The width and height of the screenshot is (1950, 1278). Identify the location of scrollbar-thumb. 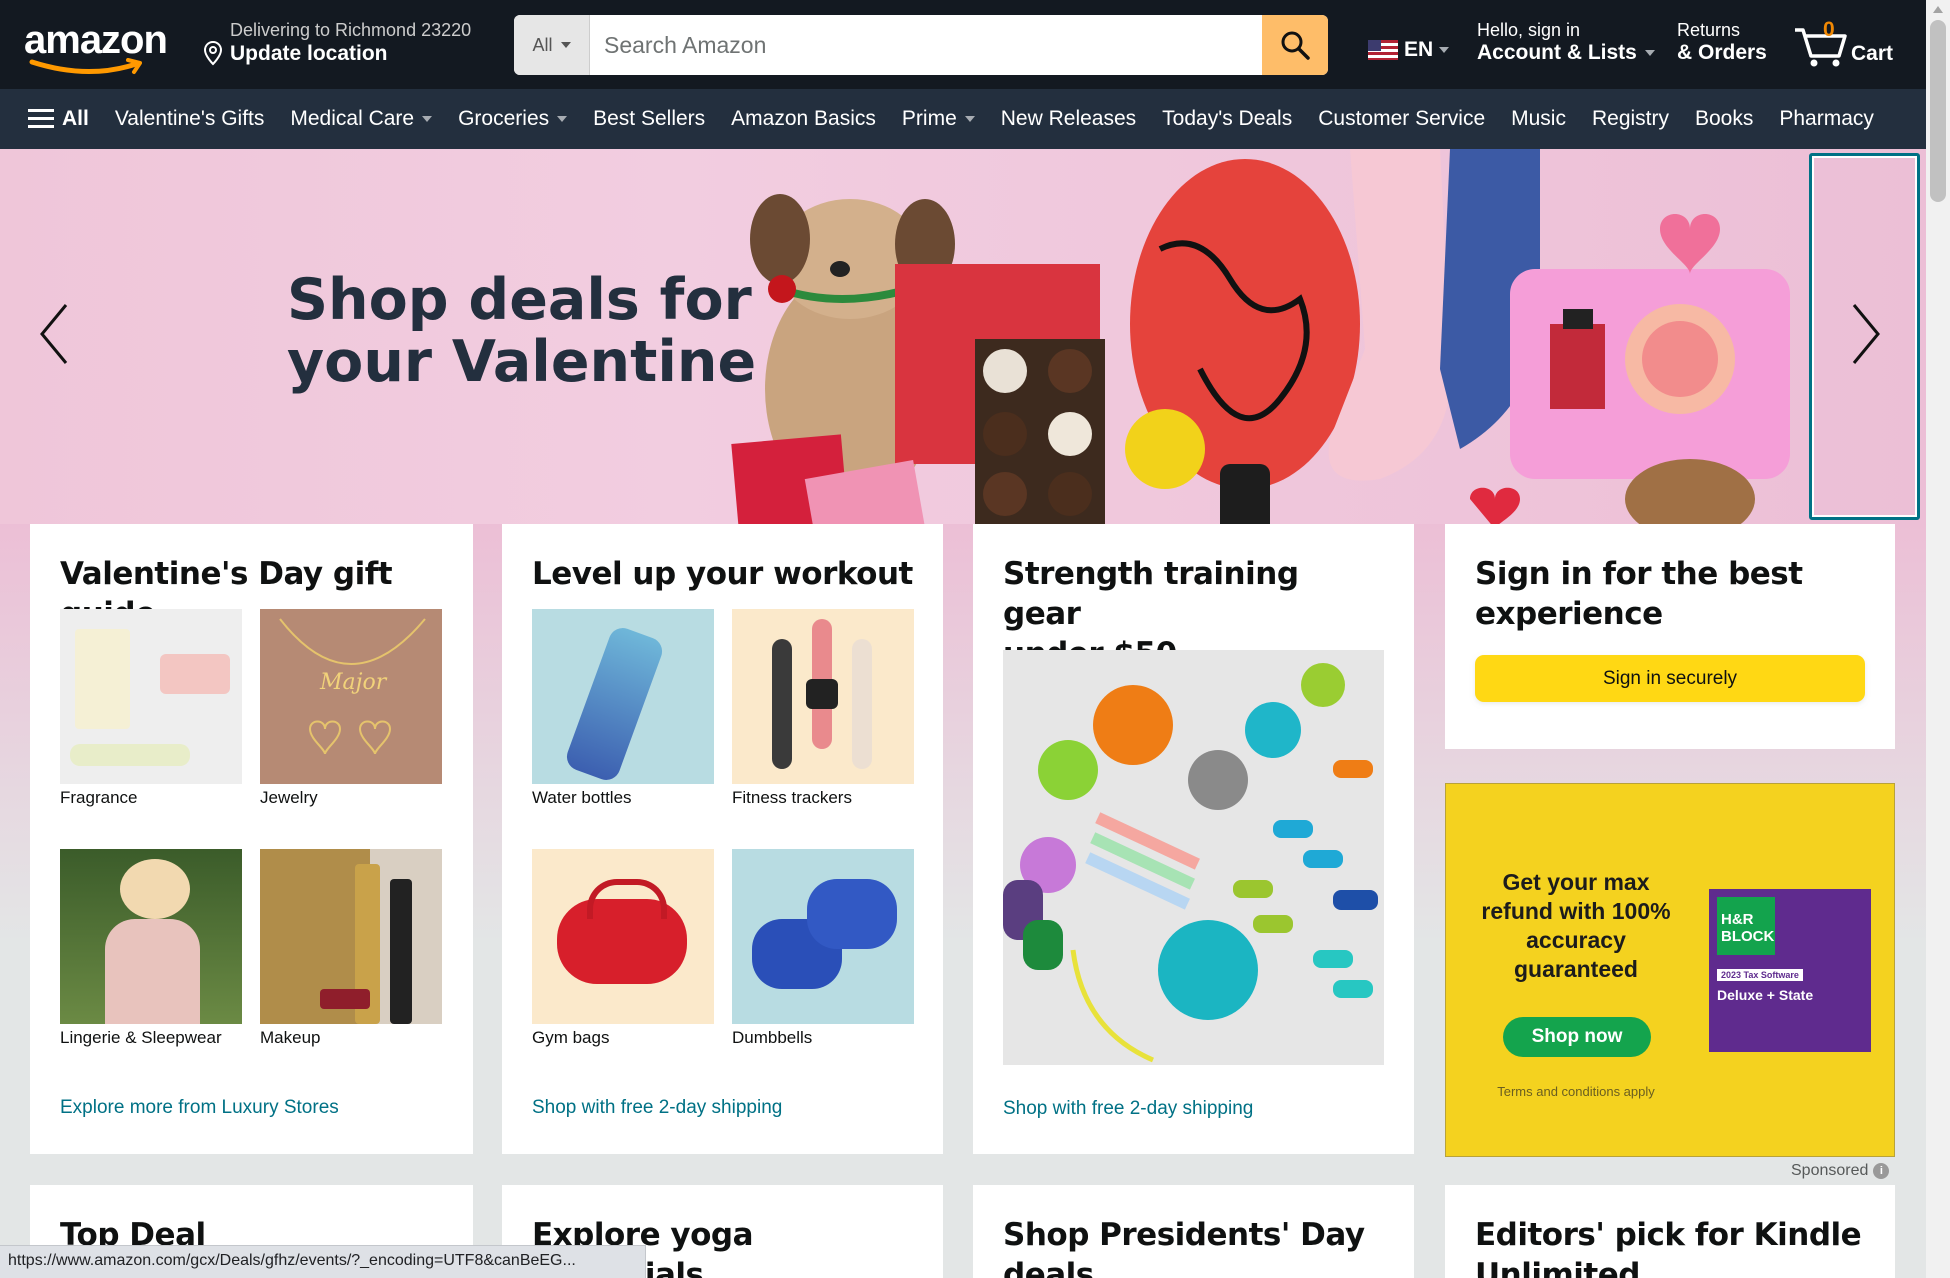
(1938, 111).